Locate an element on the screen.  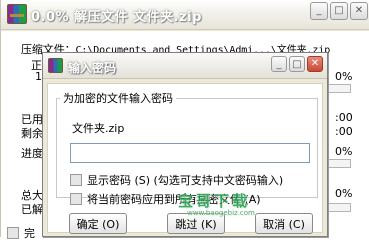
elapsed-time: :00 is located at coordinates (344, 117).